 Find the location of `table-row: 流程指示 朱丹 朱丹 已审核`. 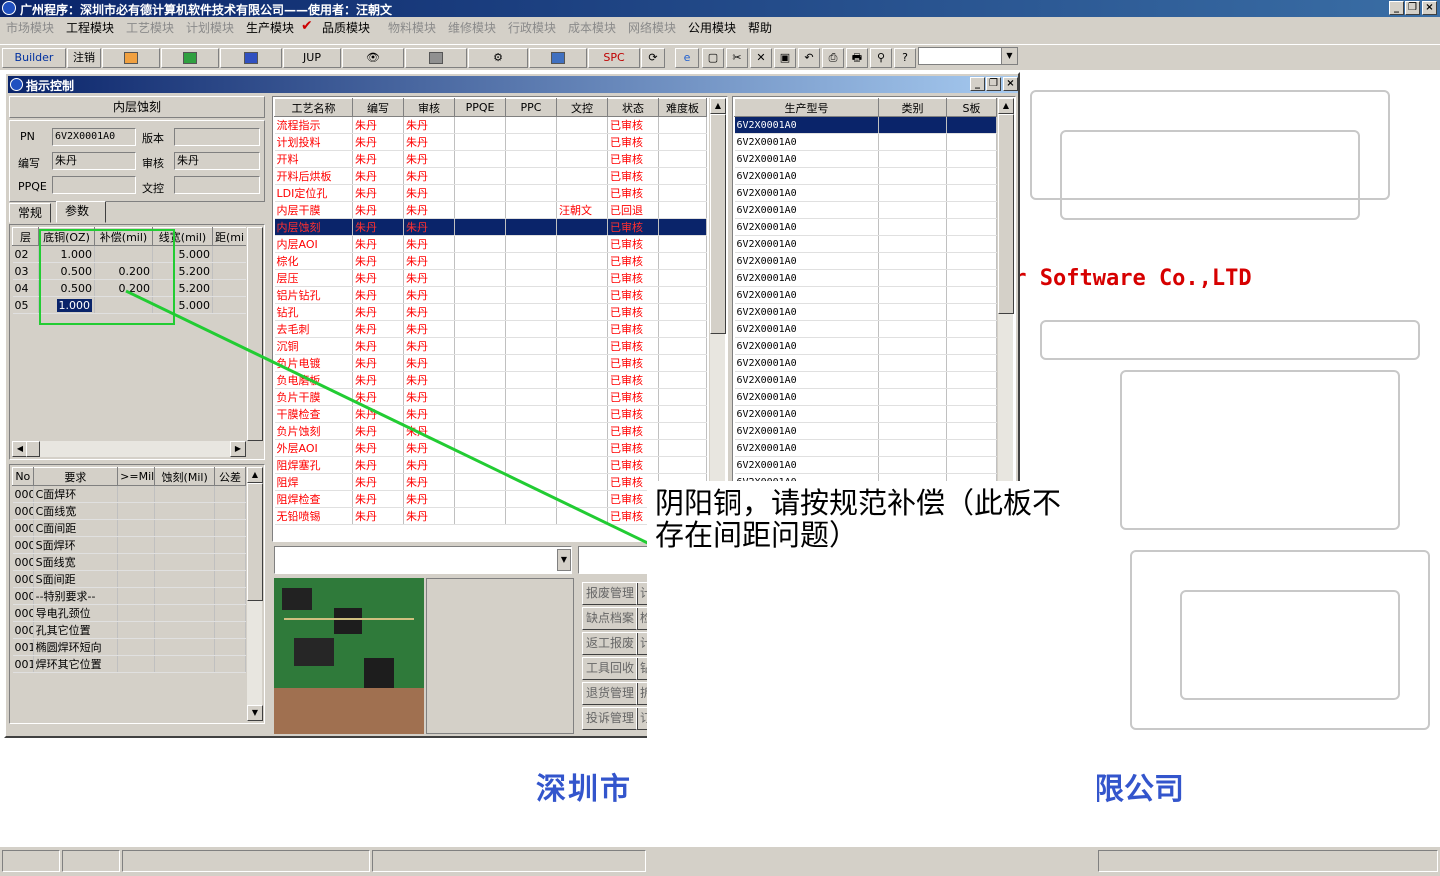

table-row: 流程指示 朱丹 朱丹 已审核 is located at coordinates (490, 125).